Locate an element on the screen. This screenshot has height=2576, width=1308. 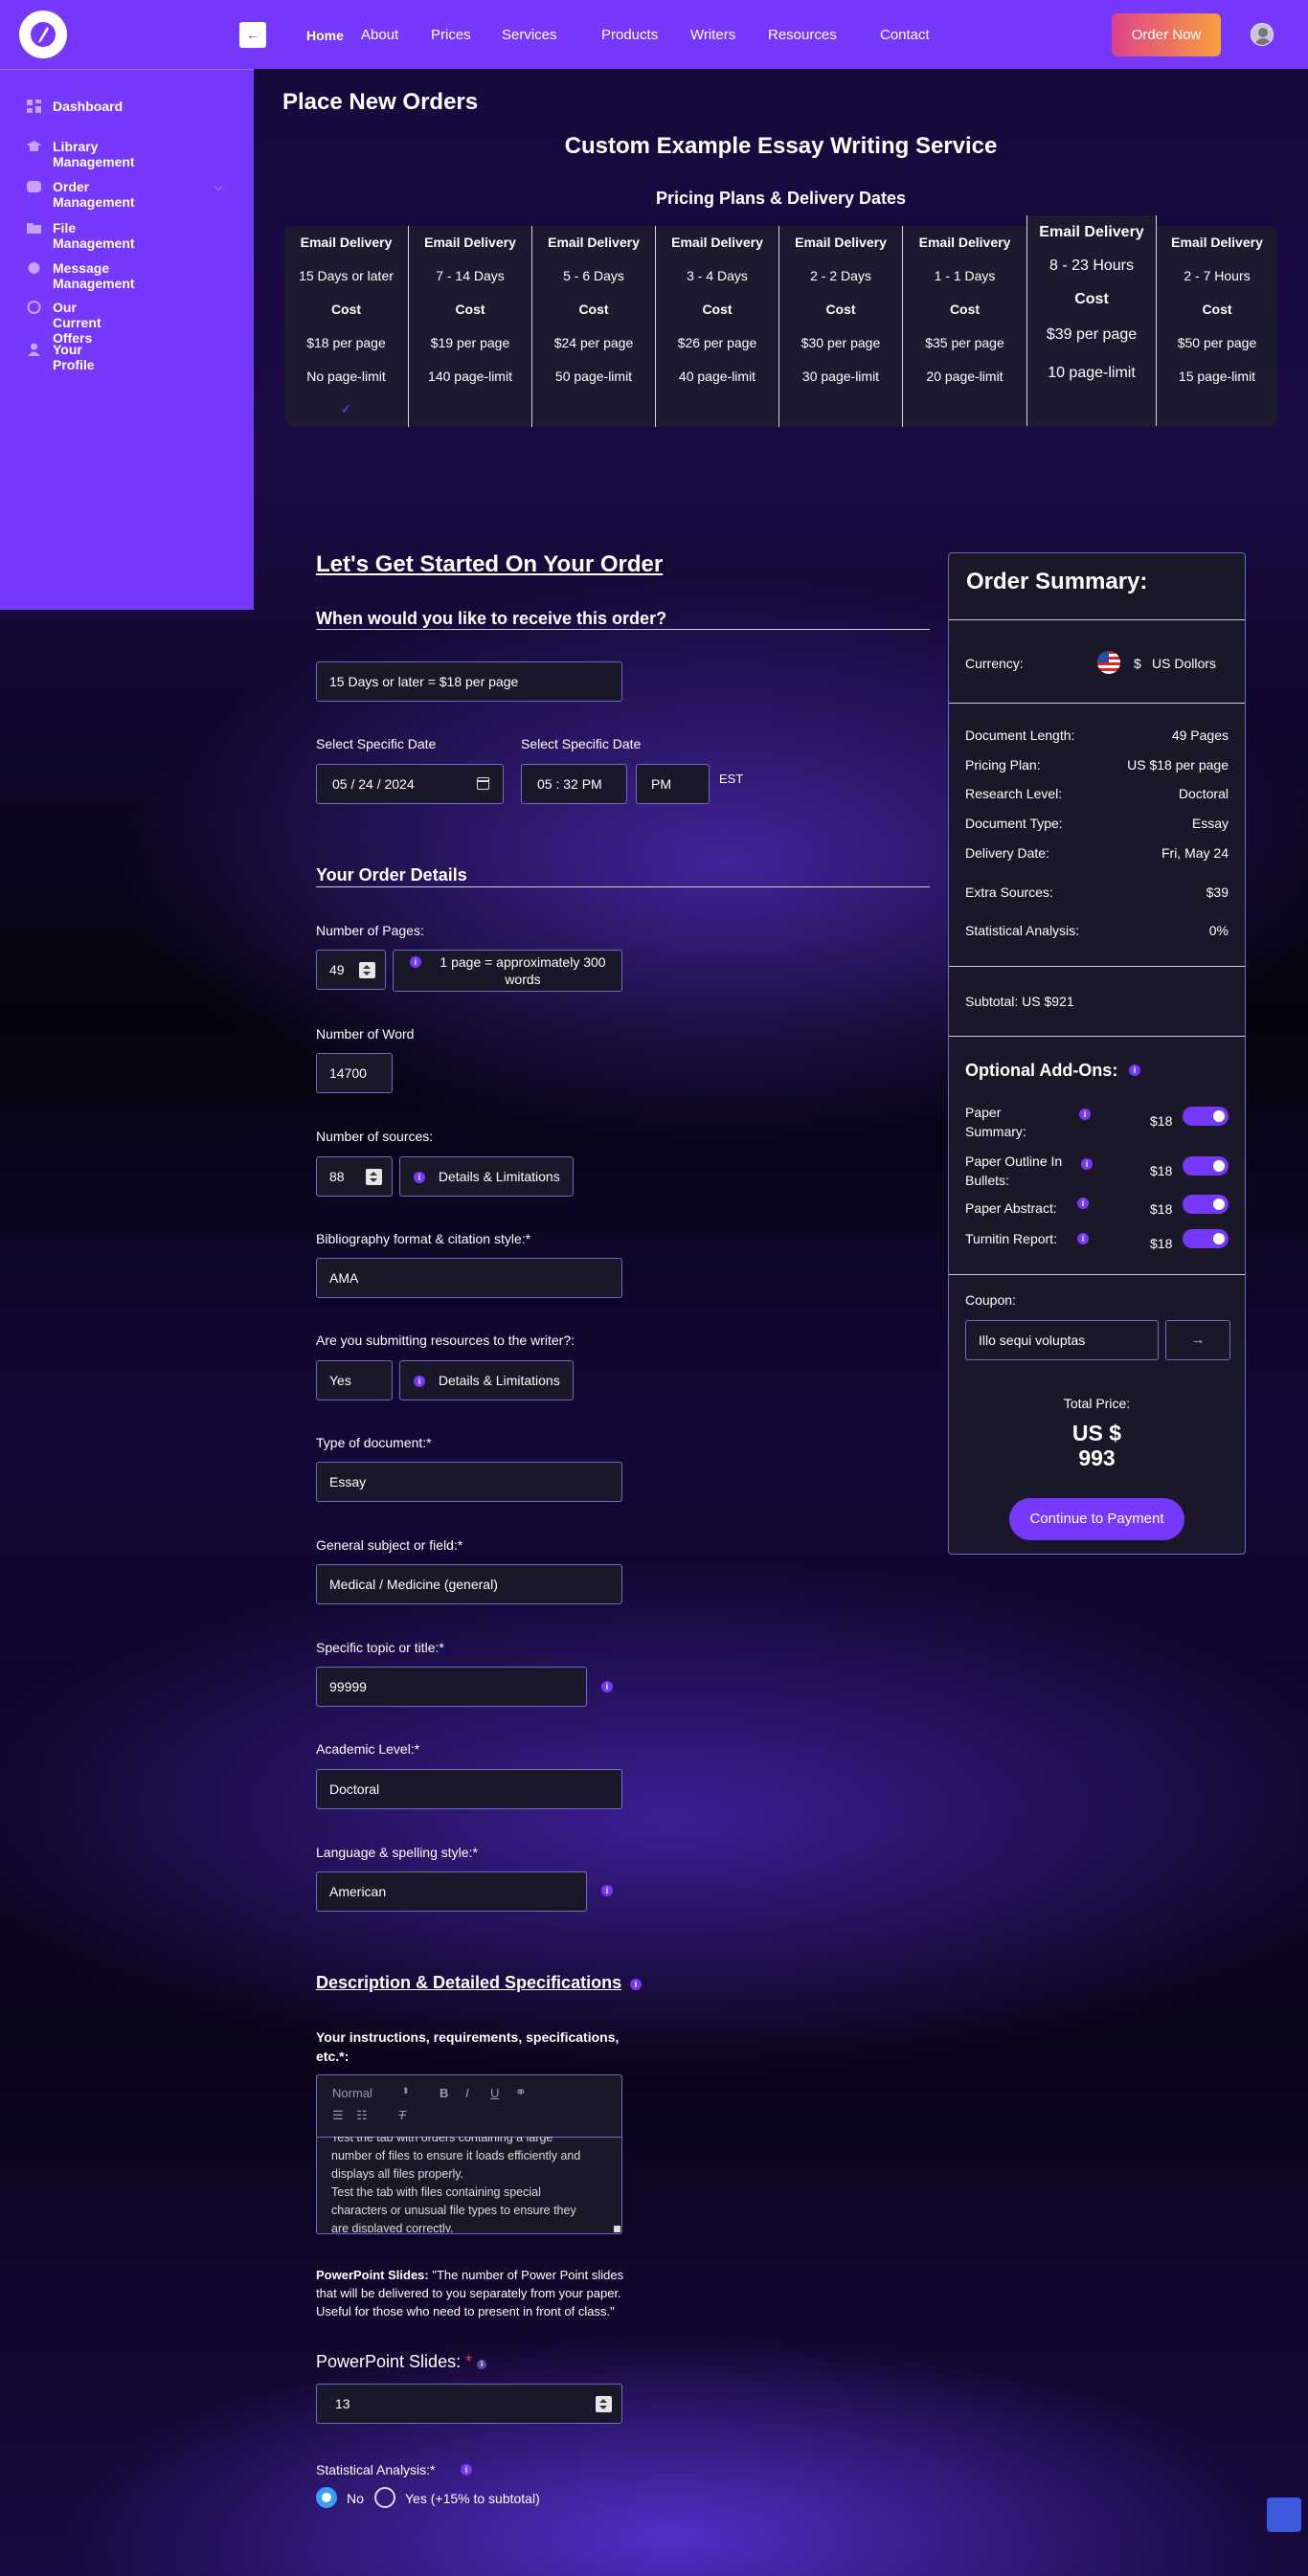
bold-icon: B is located at coordinates (444, 2093).